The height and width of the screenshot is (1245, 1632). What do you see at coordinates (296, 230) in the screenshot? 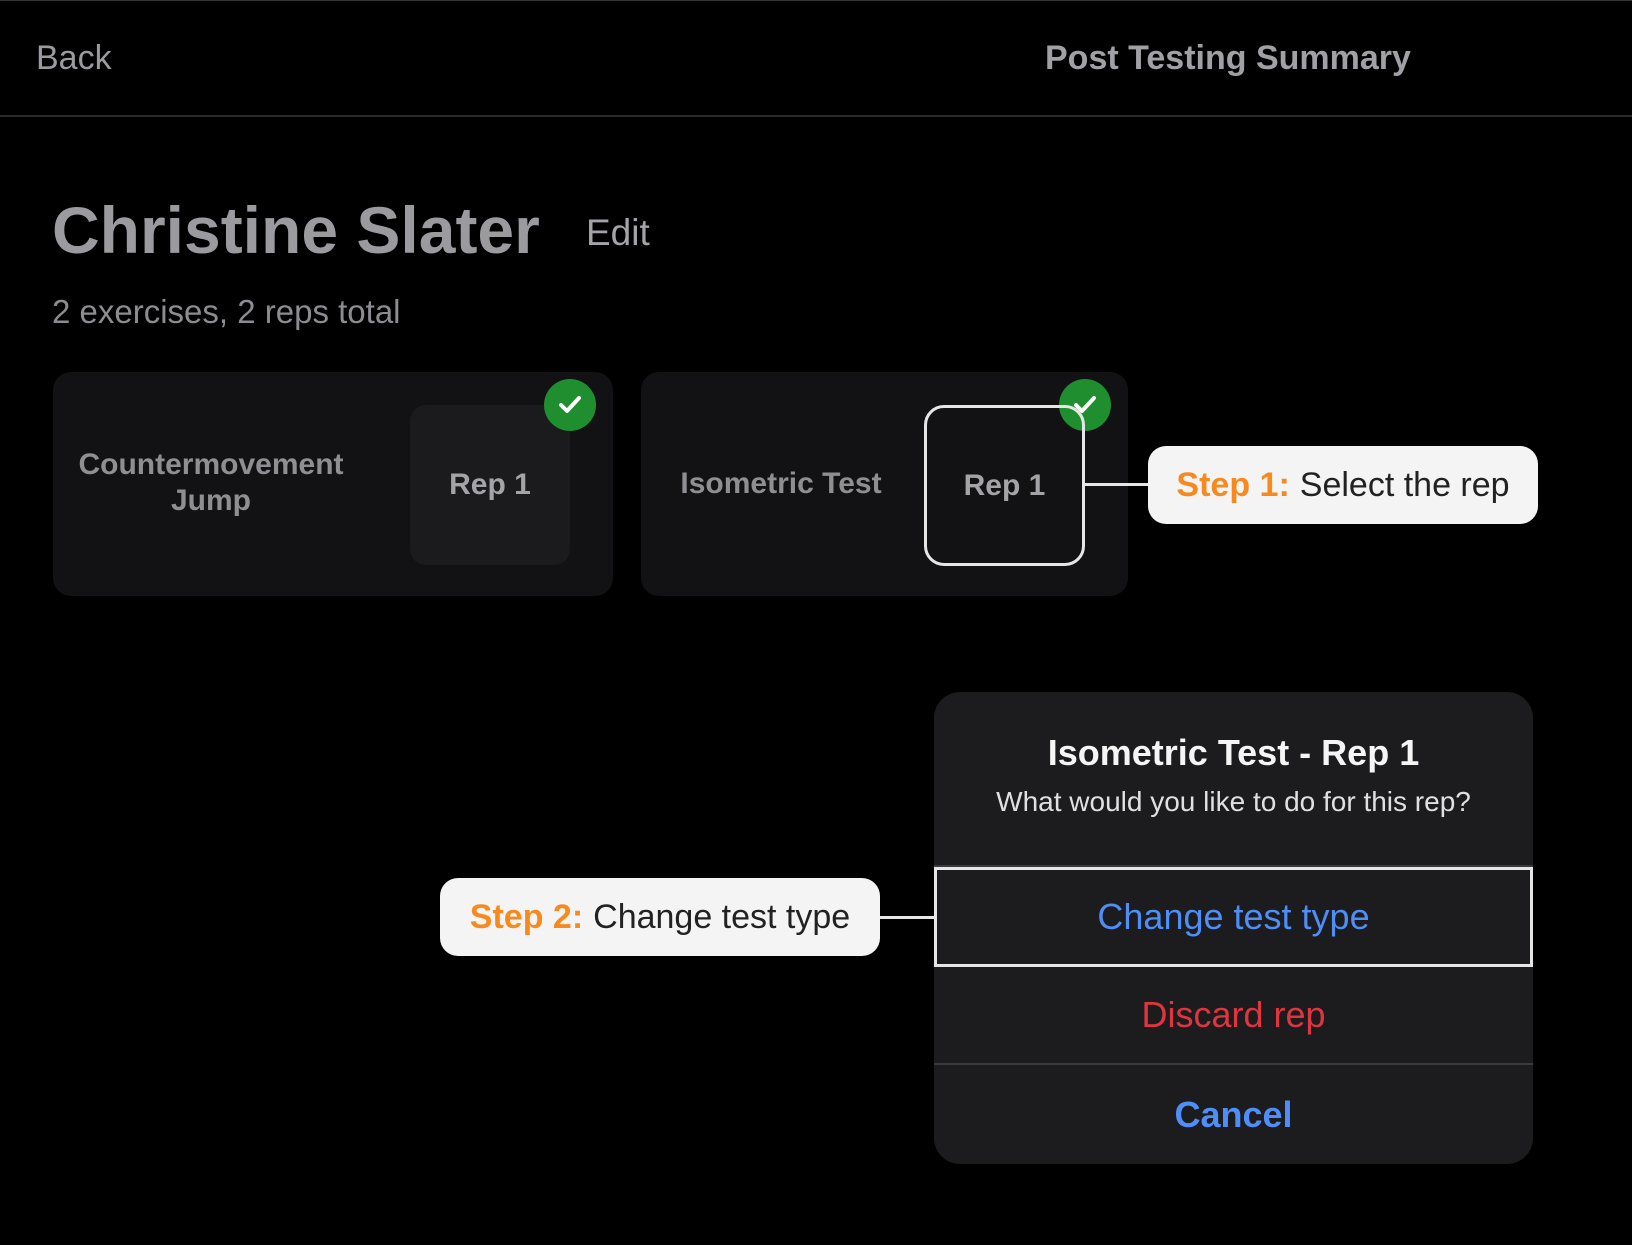
I see `athlete-name: Christine Slater` at bounding box center [296, 230].